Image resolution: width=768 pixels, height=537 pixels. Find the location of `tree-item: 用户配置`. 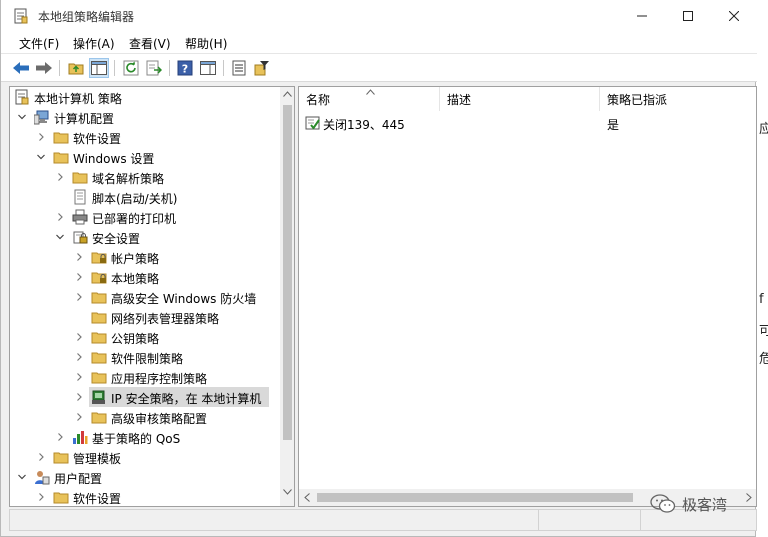

tree-item: 用户配置 is located at coordinates (144, 477).